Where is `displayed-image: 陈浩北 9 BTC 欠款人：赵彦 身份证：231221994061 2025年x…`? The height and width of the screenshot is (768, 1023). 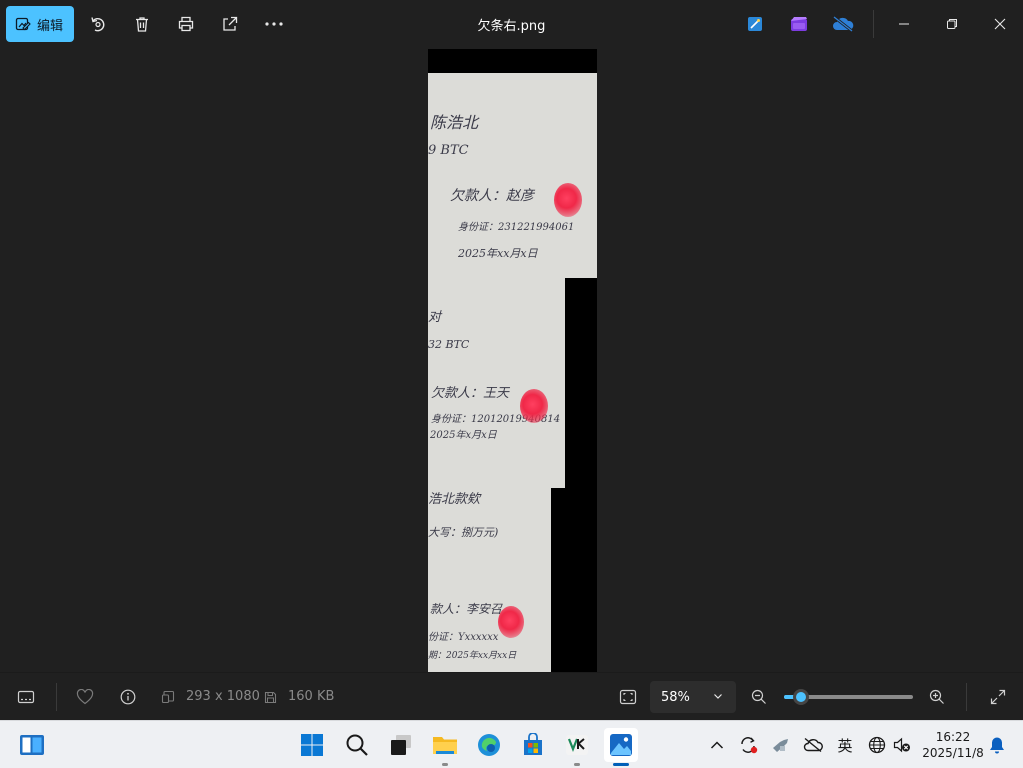 displayed-image: 陈浩北 9 BTC 欠款人：赵彦 身份证：231221994061 2025年x… is located at coordinates (512, 360).